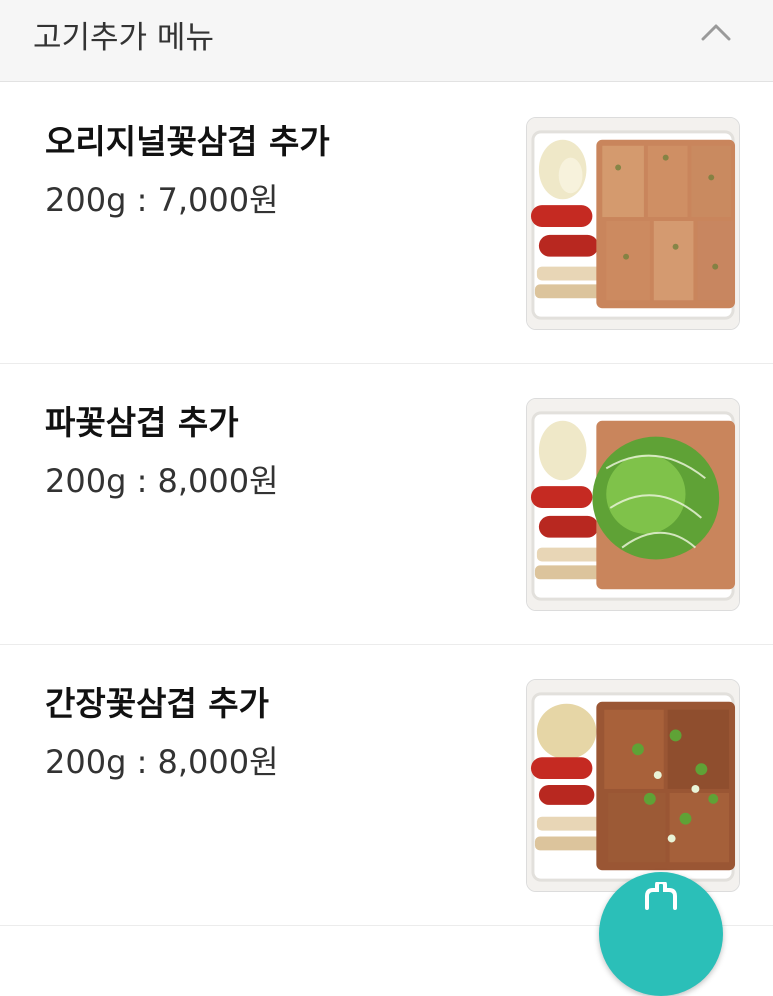  I want to click on section-title: 고기추가 메뉴, so click(123, 38).